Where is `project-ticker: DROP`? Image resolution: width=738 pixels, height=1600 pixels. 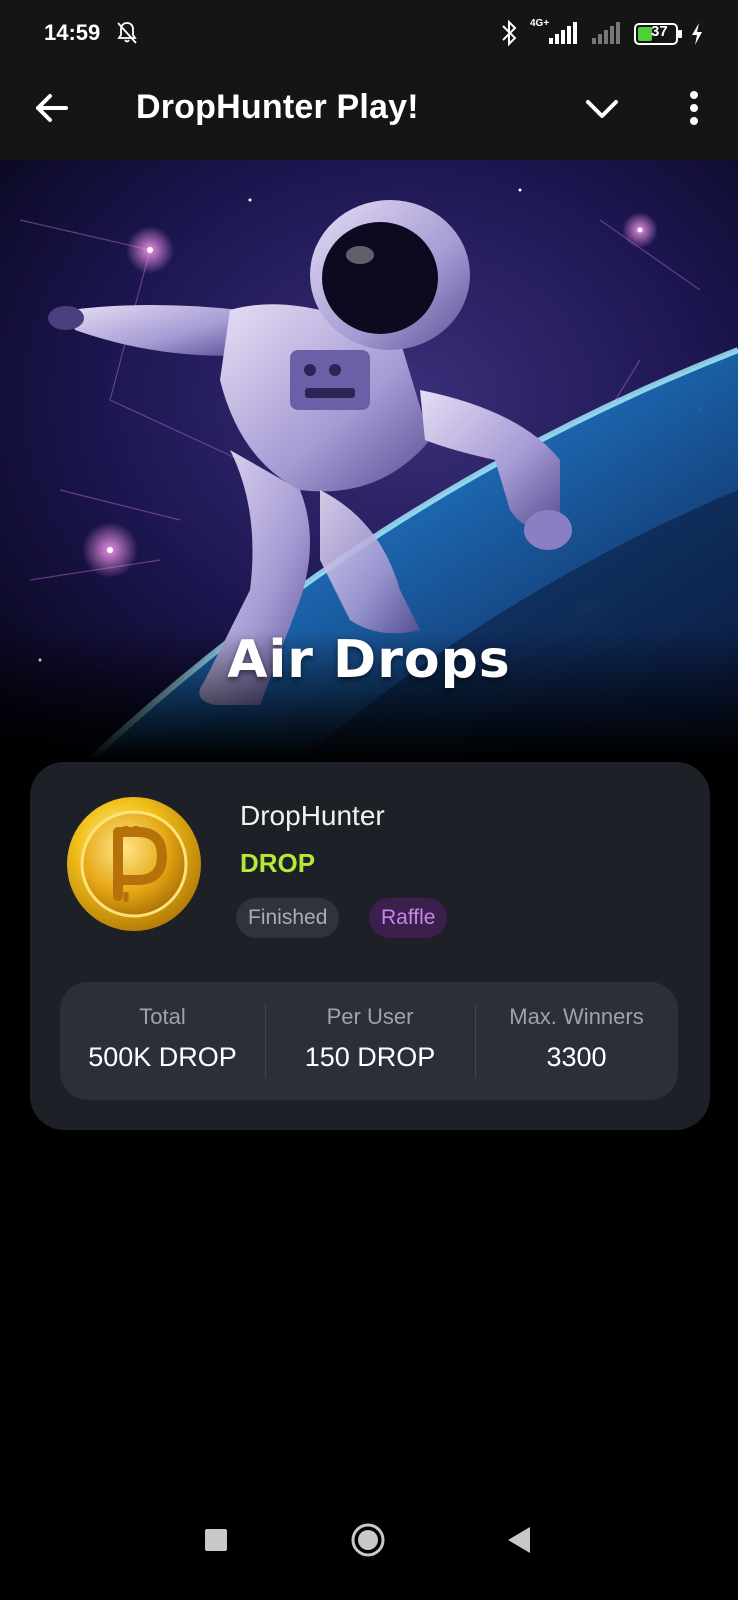 project-ticker: DROP is located at coordinates (278, 863).